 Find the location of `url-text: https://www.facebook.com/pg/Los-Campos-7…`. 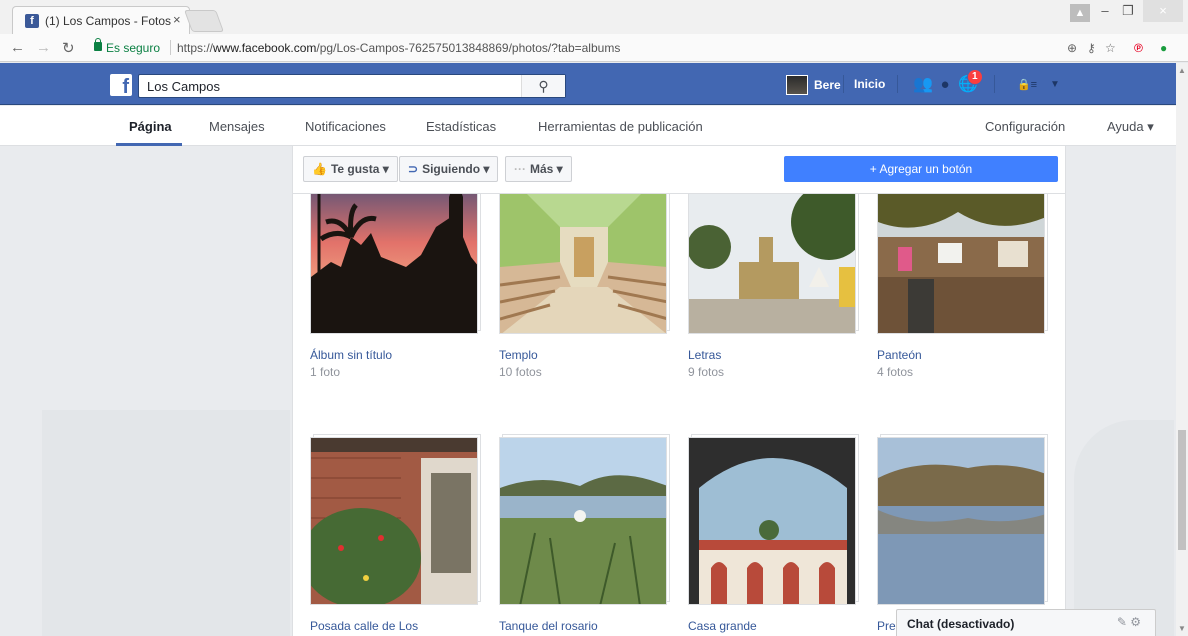

url-text: https://www.facebook.com/pg/Los-Campos-7… is located at coordinates (399, 48).